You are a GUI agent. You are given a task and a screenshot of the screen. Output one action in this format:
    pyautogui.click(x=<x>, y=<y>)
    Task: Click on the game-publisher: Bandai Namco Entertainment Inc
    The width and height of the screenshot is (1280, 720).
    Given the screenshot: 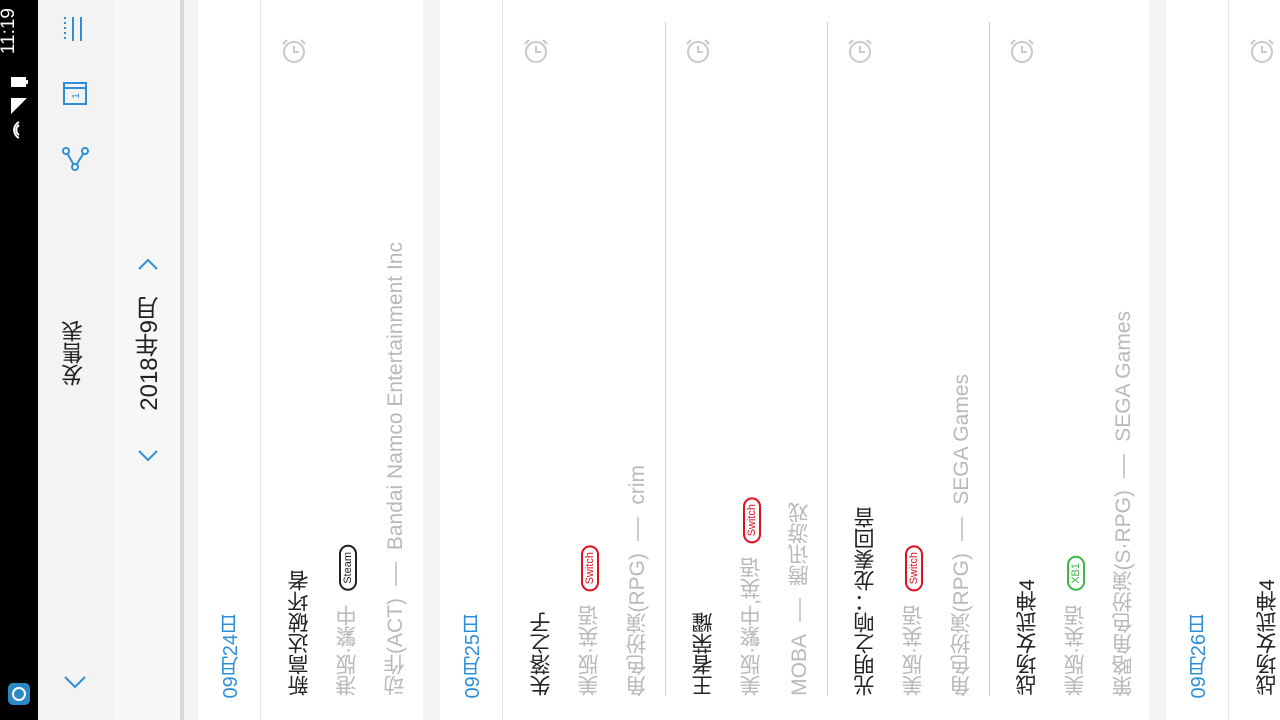 What is the action you would take?
    pyautogui.click(x=395, y=395)
    